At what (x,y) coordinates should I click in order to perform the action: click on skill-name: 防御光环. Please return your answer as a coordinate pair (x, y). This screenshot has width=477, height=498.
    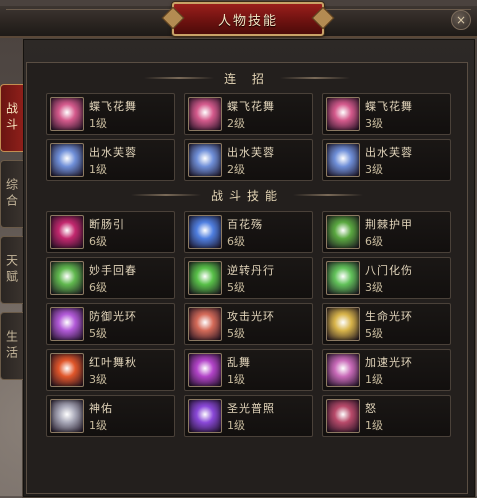
    Looking at the image, I should click on (113, 316).